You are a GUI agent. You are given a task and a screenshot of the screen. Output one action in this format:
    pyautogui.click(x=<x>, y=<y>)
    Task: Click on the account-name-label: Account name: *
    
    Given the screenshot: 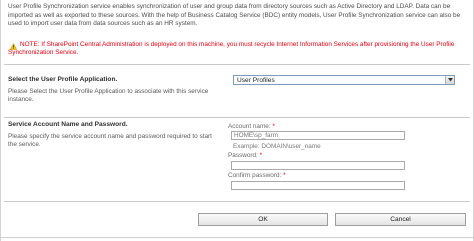 What is the action you would take?
    pyautogui.click(x=251, y=126)
    